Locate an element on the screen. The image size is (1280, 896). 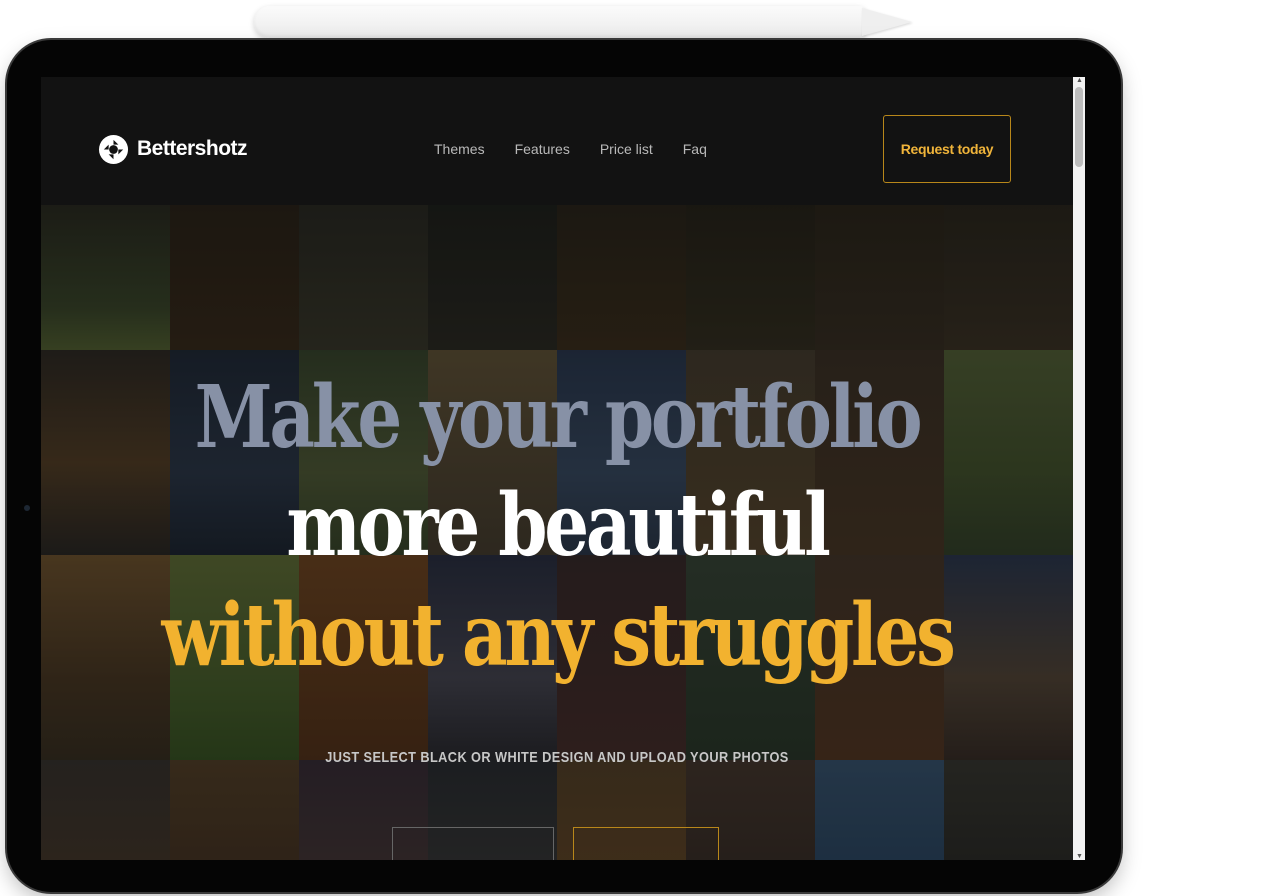
hero-title-line-3: without any struggles is located at coordinates (558, 635).